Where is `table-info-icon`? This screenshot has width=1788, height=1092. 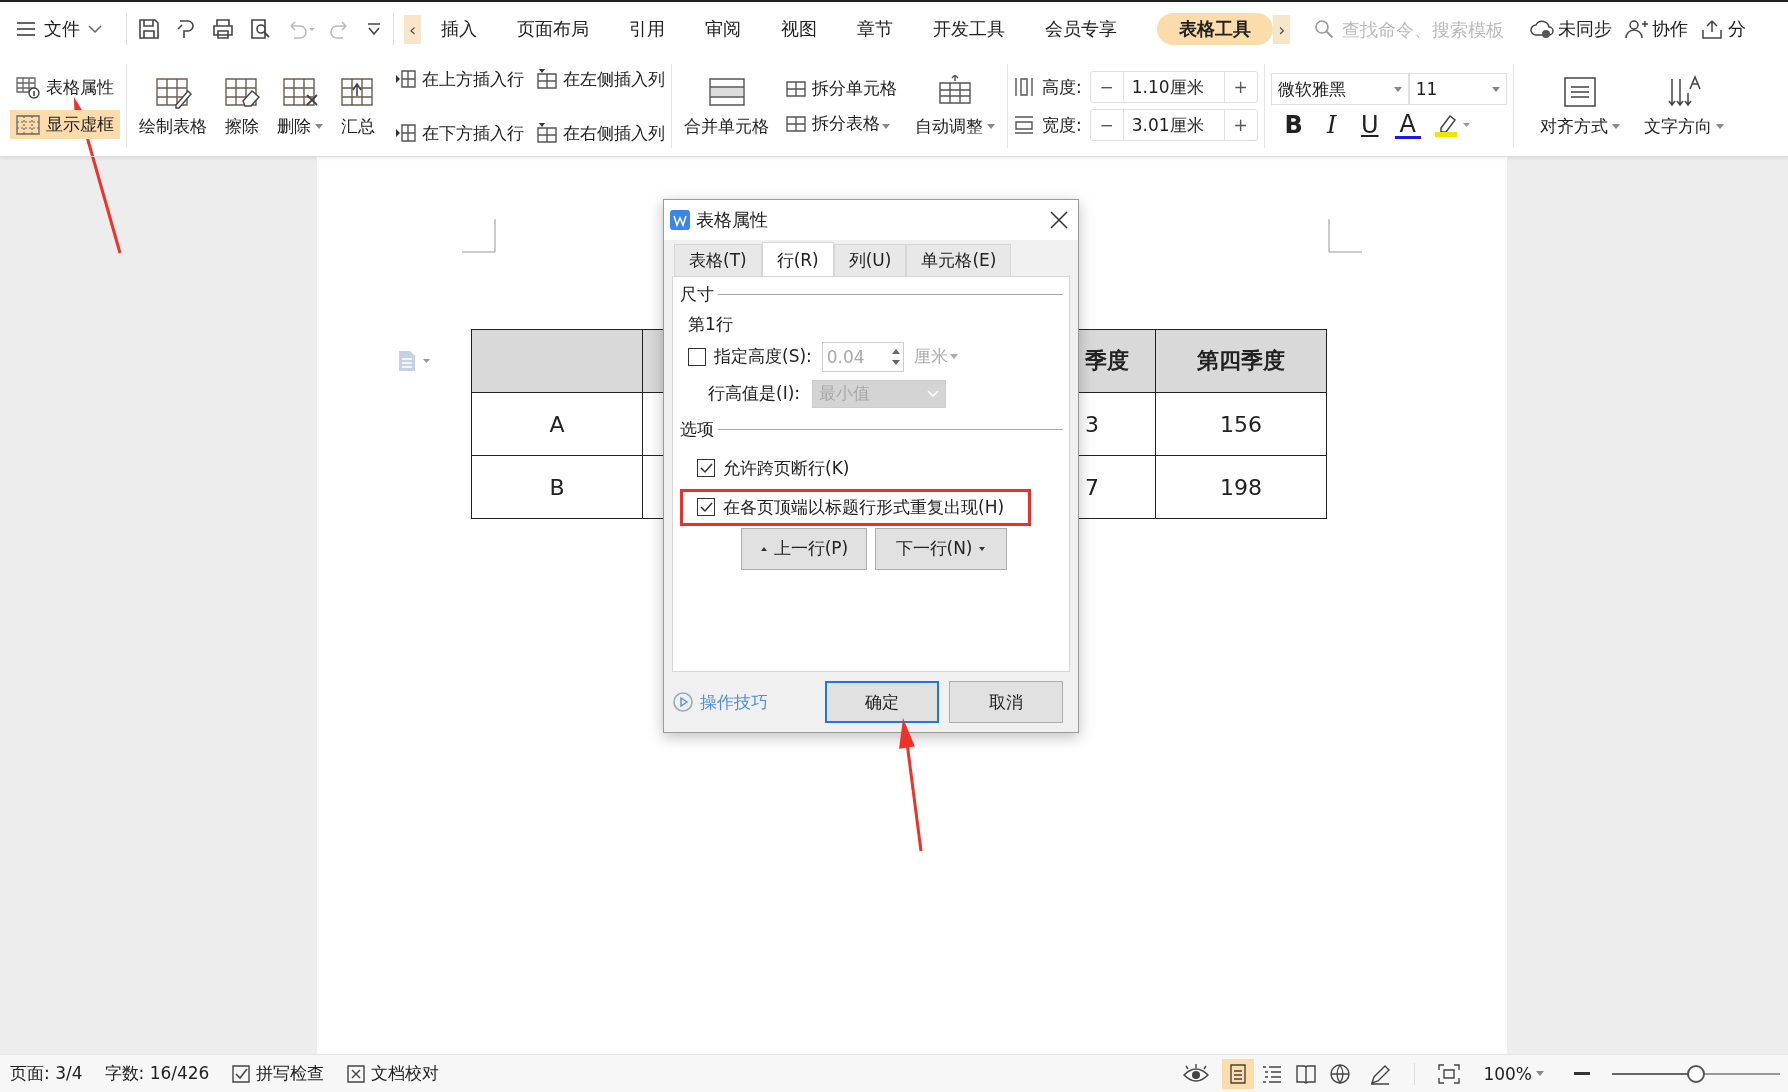
table-info-icon is located at coordinates (28, 87).